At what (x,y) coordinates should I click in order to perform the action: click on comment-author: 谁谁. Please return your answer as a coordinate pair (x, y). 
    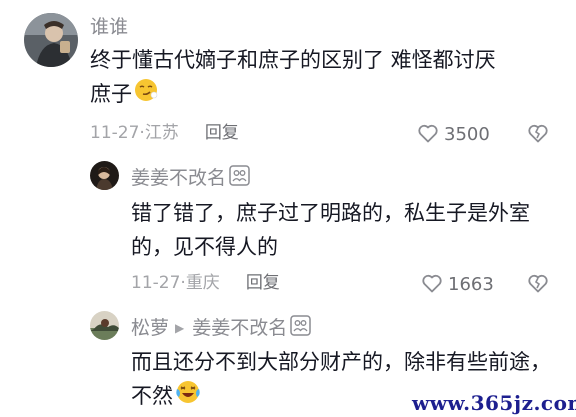
    Looking at the image, I should click on (109, 27).